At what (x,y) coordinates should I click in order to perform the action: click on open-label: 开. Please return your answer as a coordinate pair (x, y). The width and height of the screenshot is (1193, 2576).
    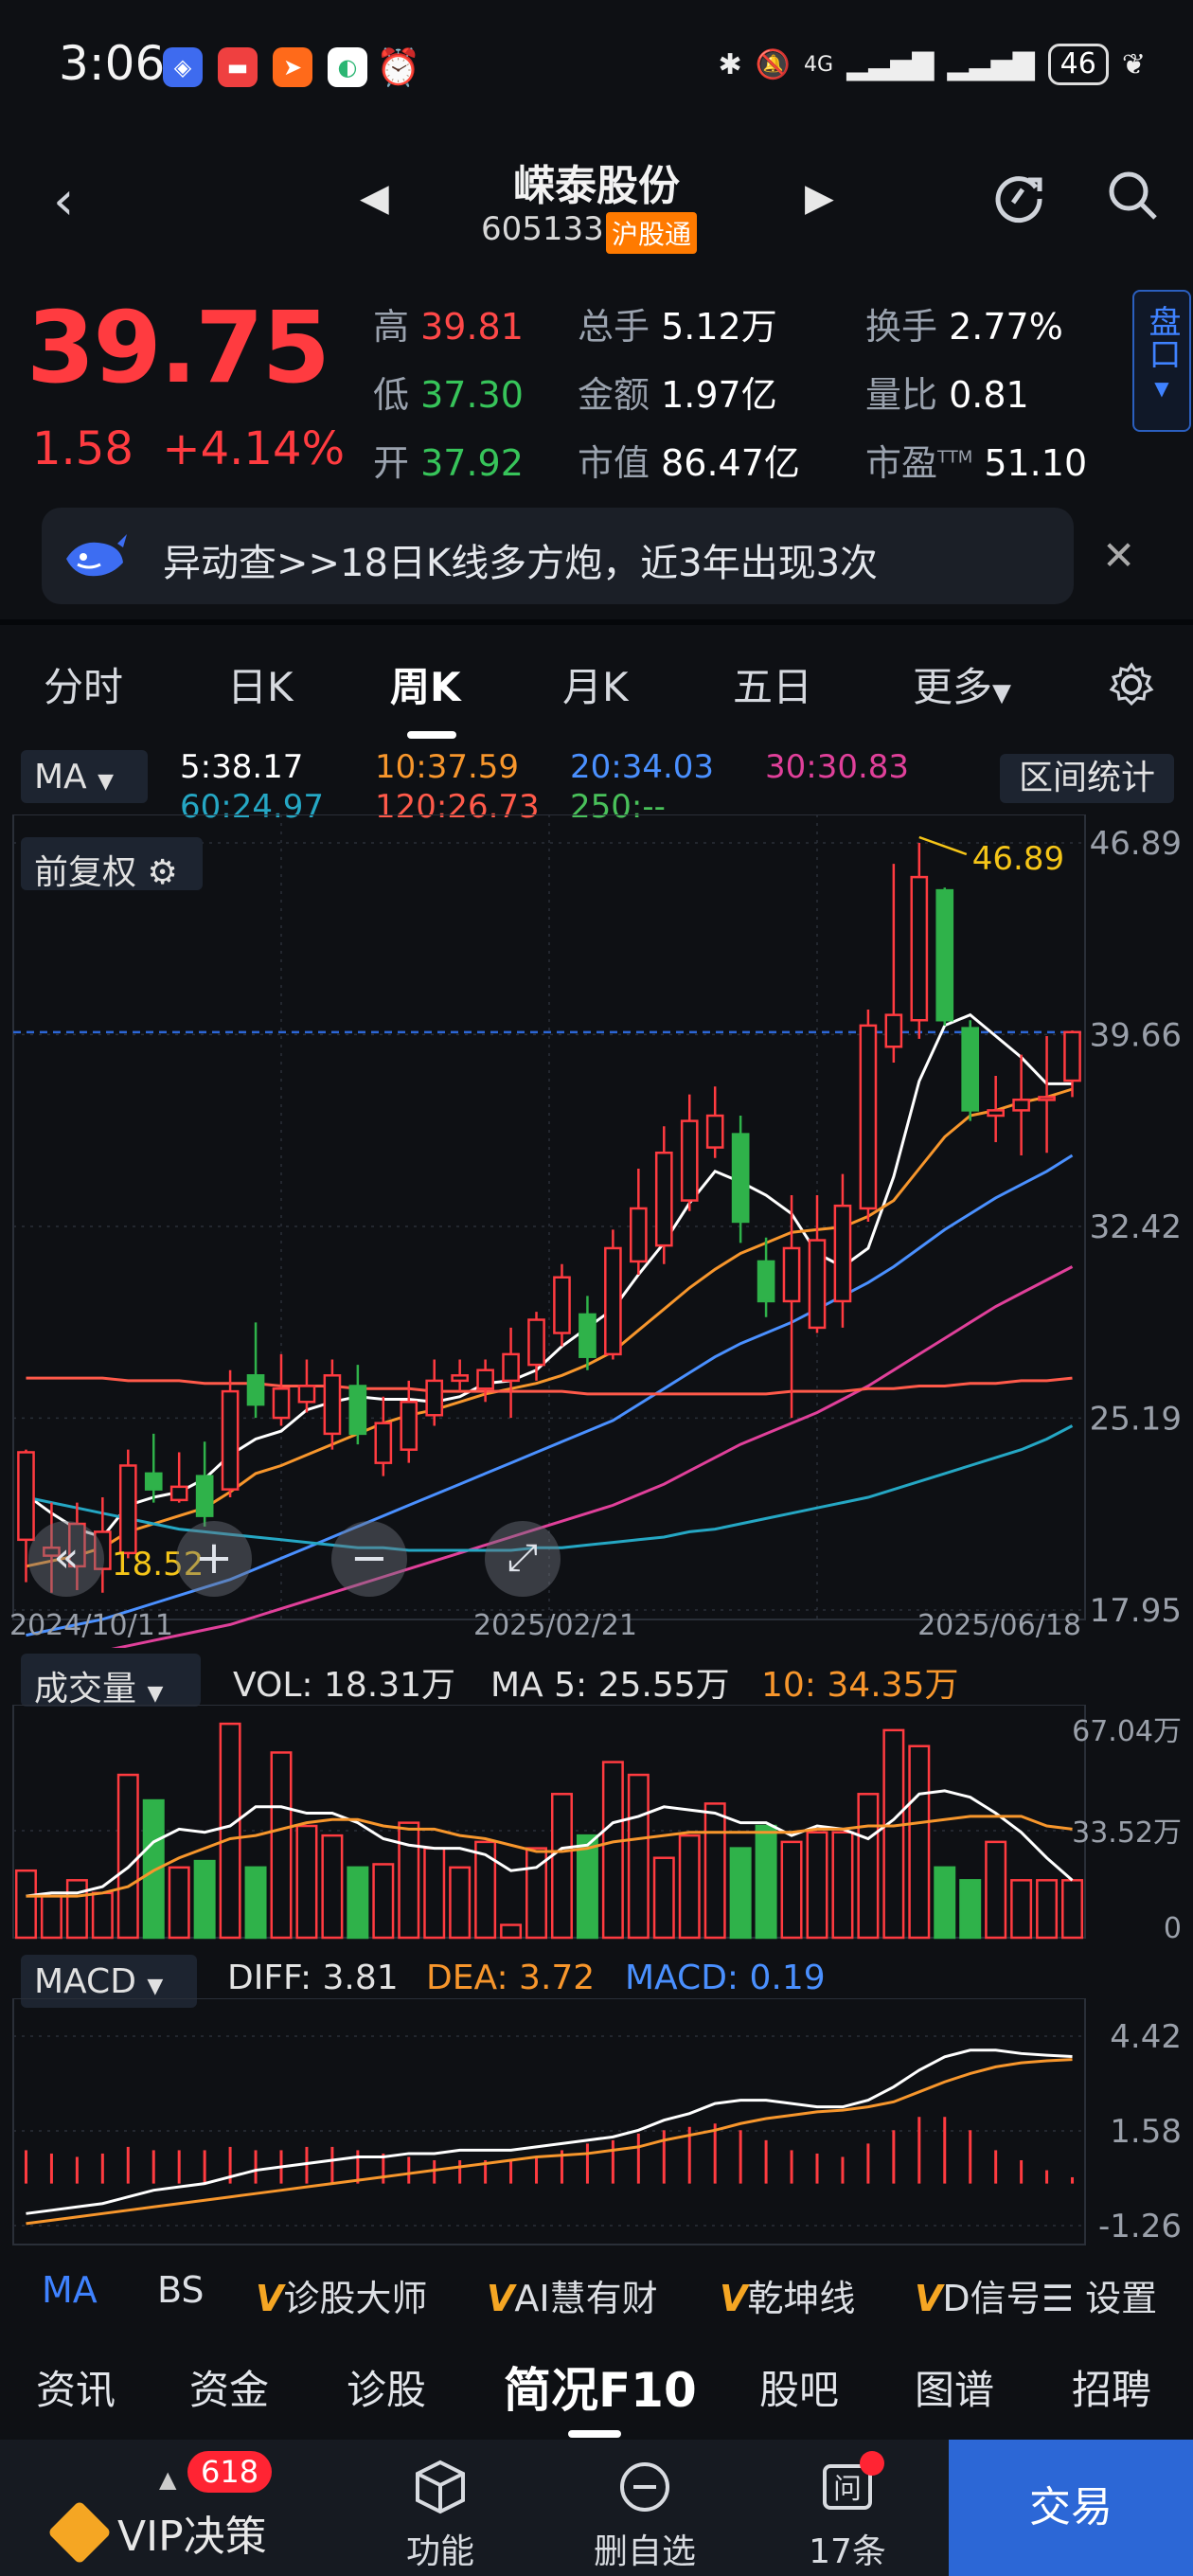
    Looking at the image, I should click on (391, 463).